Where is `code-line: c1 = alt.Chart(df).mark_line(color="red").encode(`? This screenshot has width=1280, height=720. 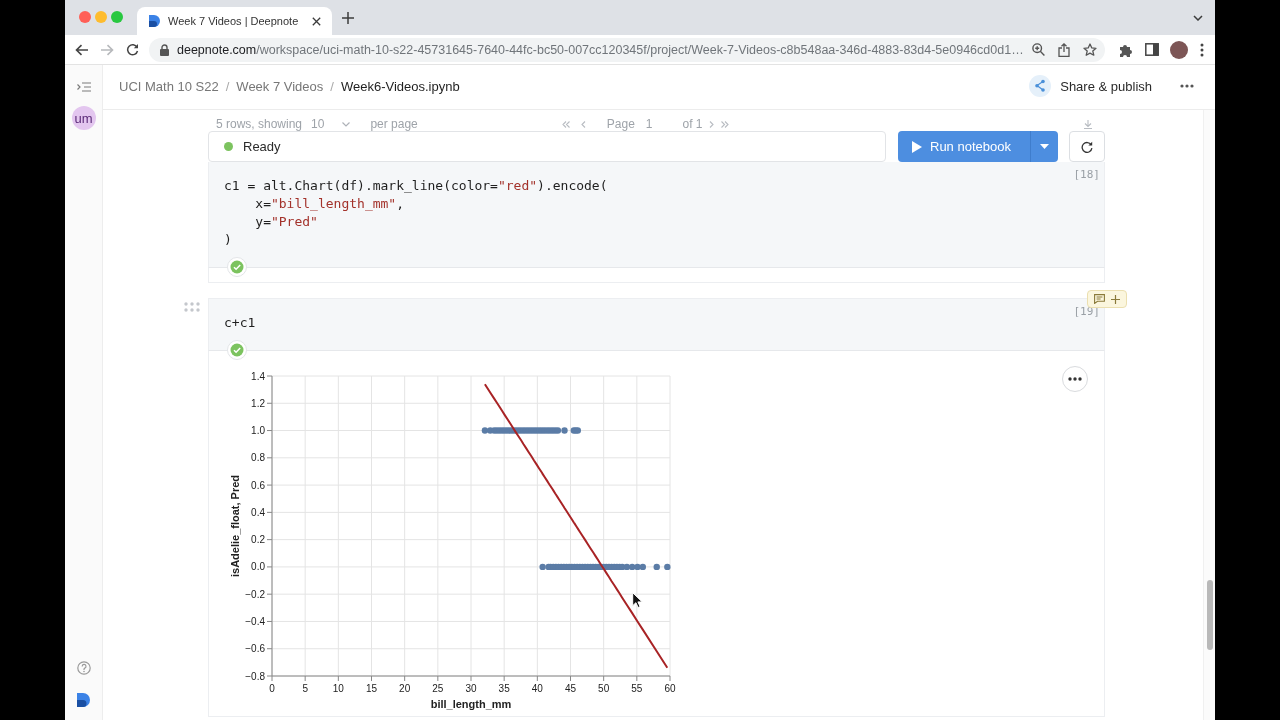 code-line: c1 = alt.Chart(df).mark_line(color="red").encode( is located at coordinates (416, 186).